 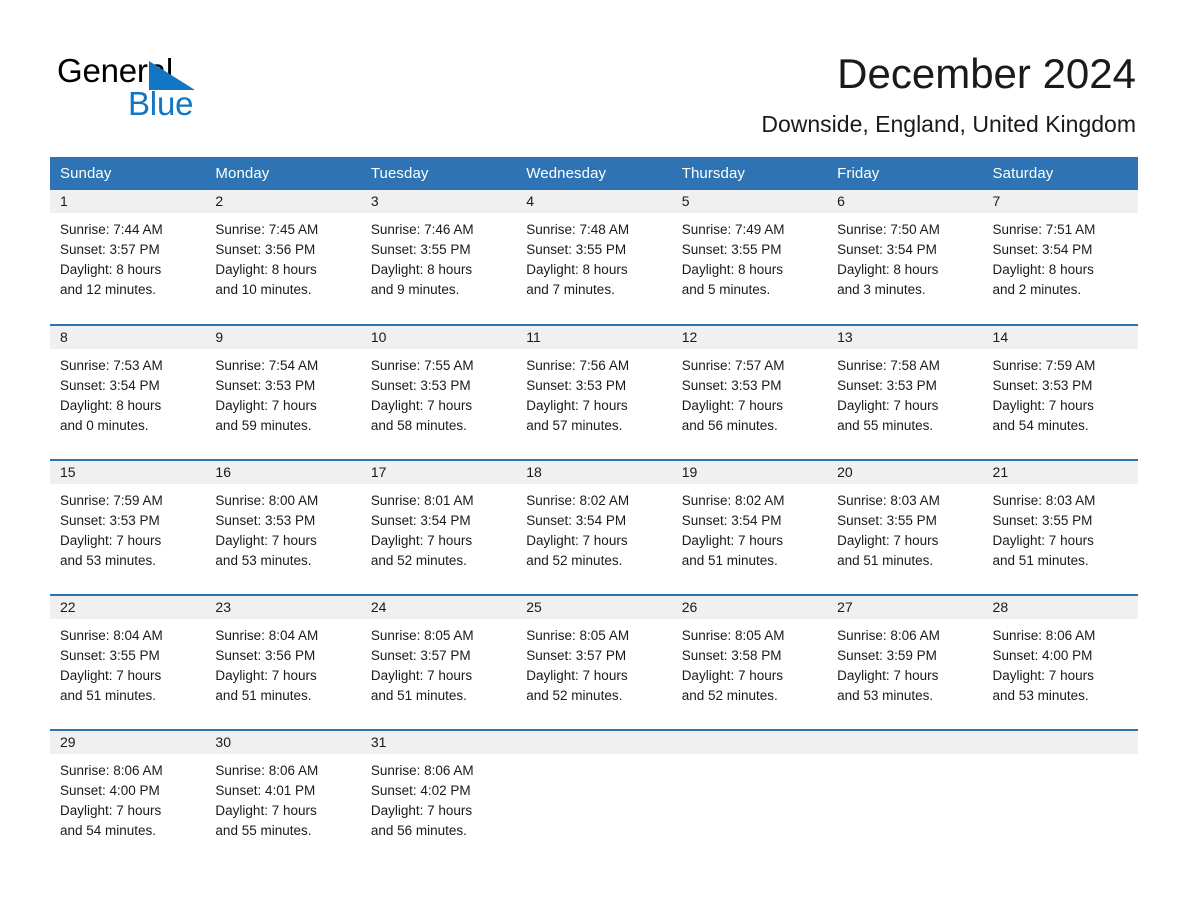 I want to click on daylight-text-line1: Daylight: 8 hours, so click(x=577, y=269).